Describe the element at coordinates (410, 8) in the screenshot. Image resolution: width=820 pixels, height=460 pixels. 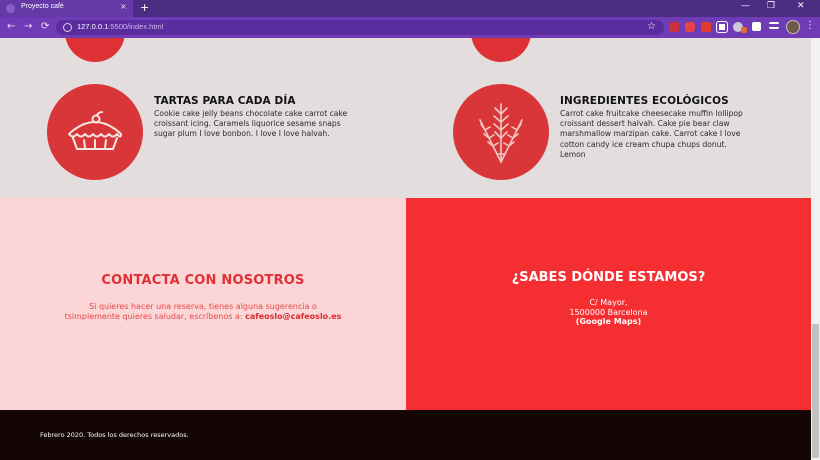
I see `browser-tab-bar: Proyecto café × + — ❐ ✕` at that location.